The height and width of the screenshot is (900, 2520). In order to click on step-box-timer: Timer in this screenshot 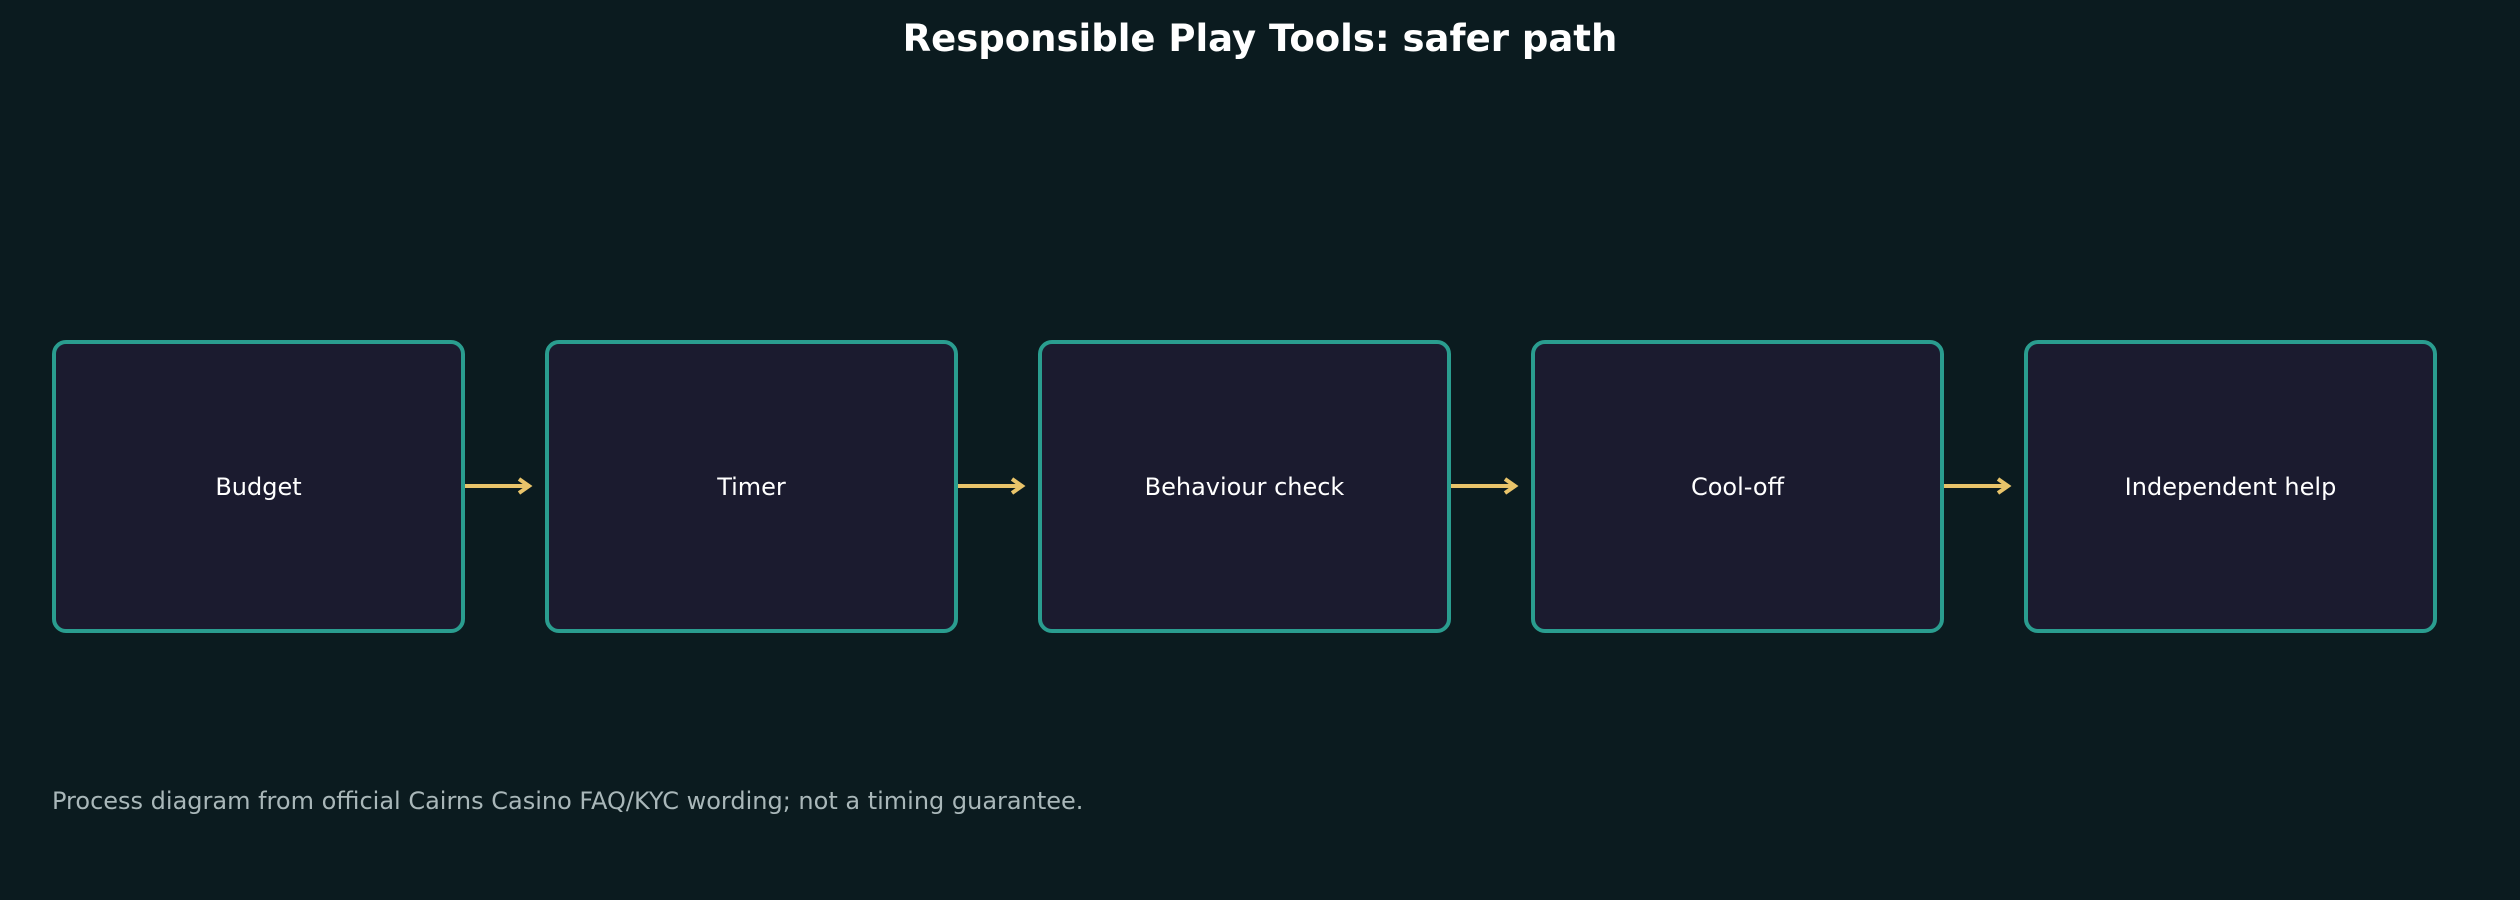, I will do `click(751, 486)`.